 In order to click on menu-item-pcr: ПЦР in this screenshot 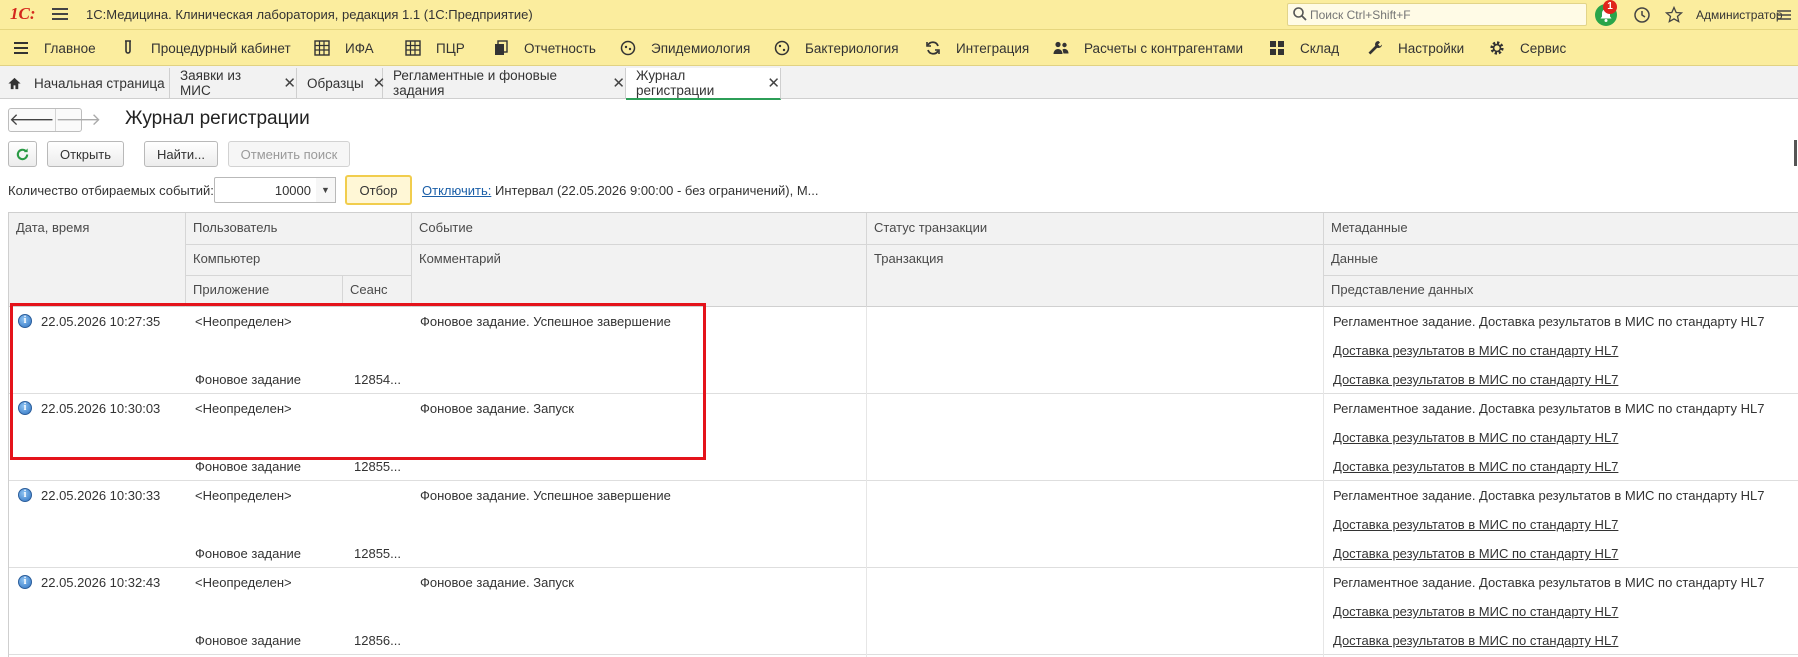, I will do `click(434, 48)`.